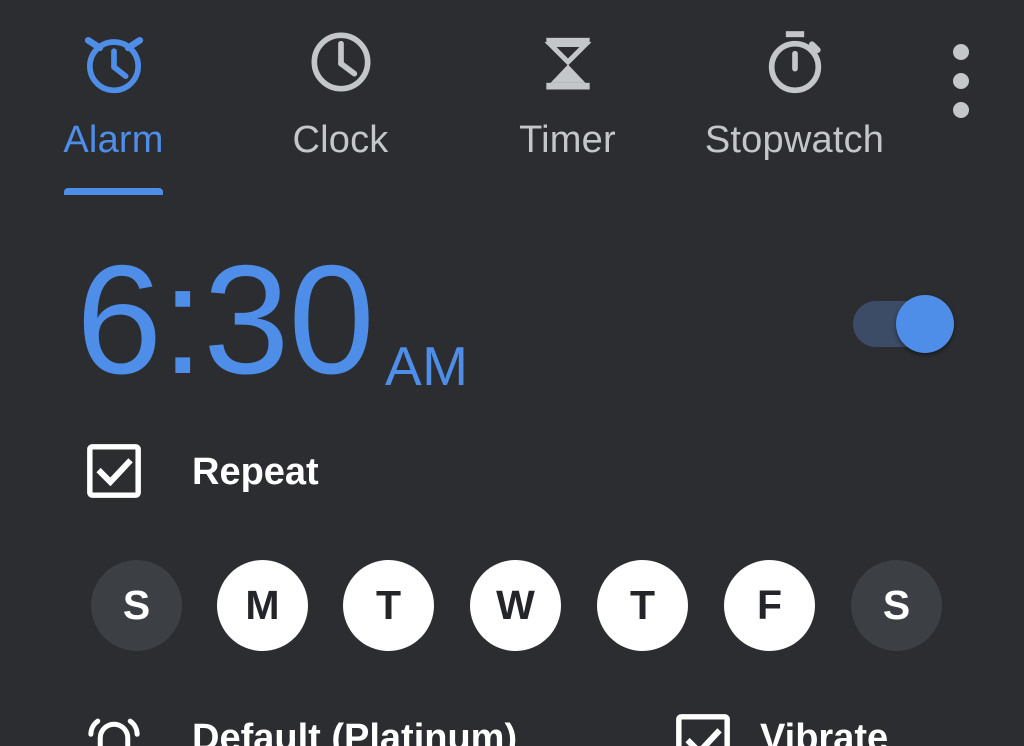  What do you see at coordinates (114, 62) in the screenshot?
I see `alarm-clock-icon` at bounding box center [114, 62].